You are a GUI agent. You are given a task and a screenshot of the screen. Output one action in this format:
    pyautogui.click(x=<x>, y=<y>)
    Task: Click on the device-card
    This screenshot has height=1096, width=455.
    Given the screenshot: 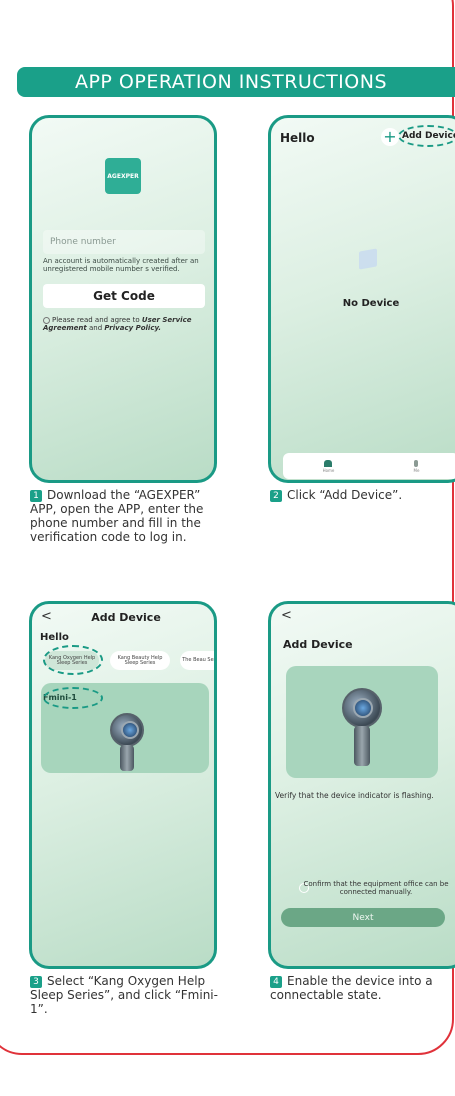 What is the action you would take?
    pyautogui.click(x=362, y=722)
    